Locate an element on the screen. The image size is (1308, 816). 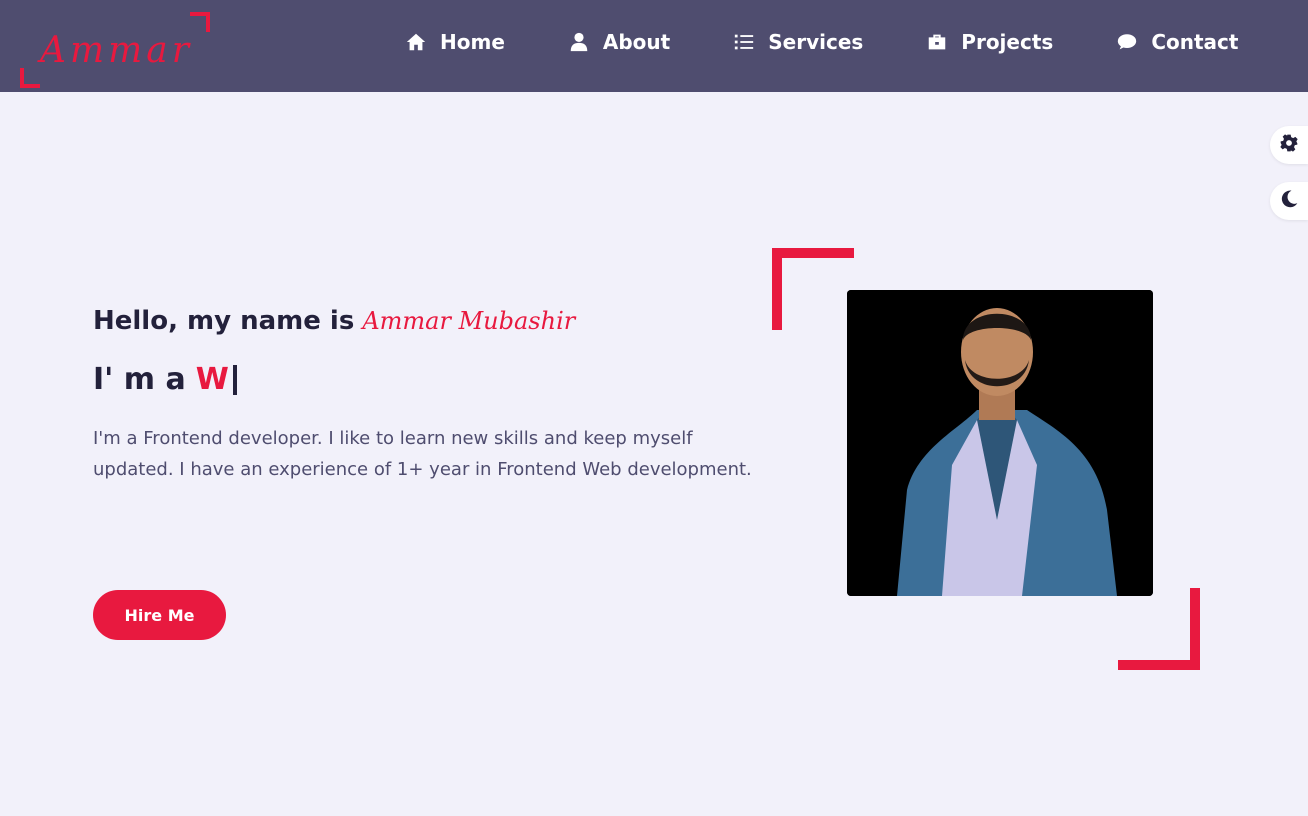
nav-item-about: About is located at coordinates (618, 42).